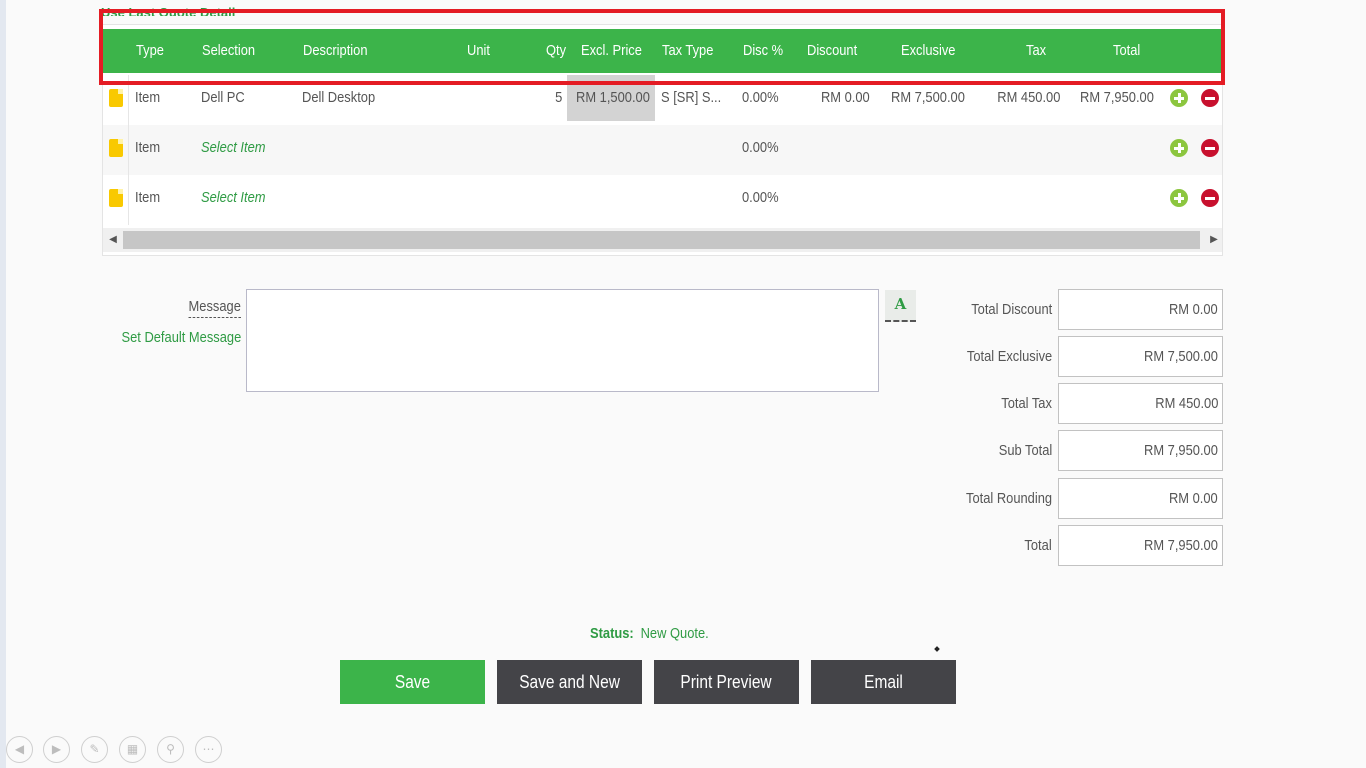  What do you see at coordinates (94, 749) in the screenshot?
I see `pen-icon: ✎` at bounding box center [94, 749].